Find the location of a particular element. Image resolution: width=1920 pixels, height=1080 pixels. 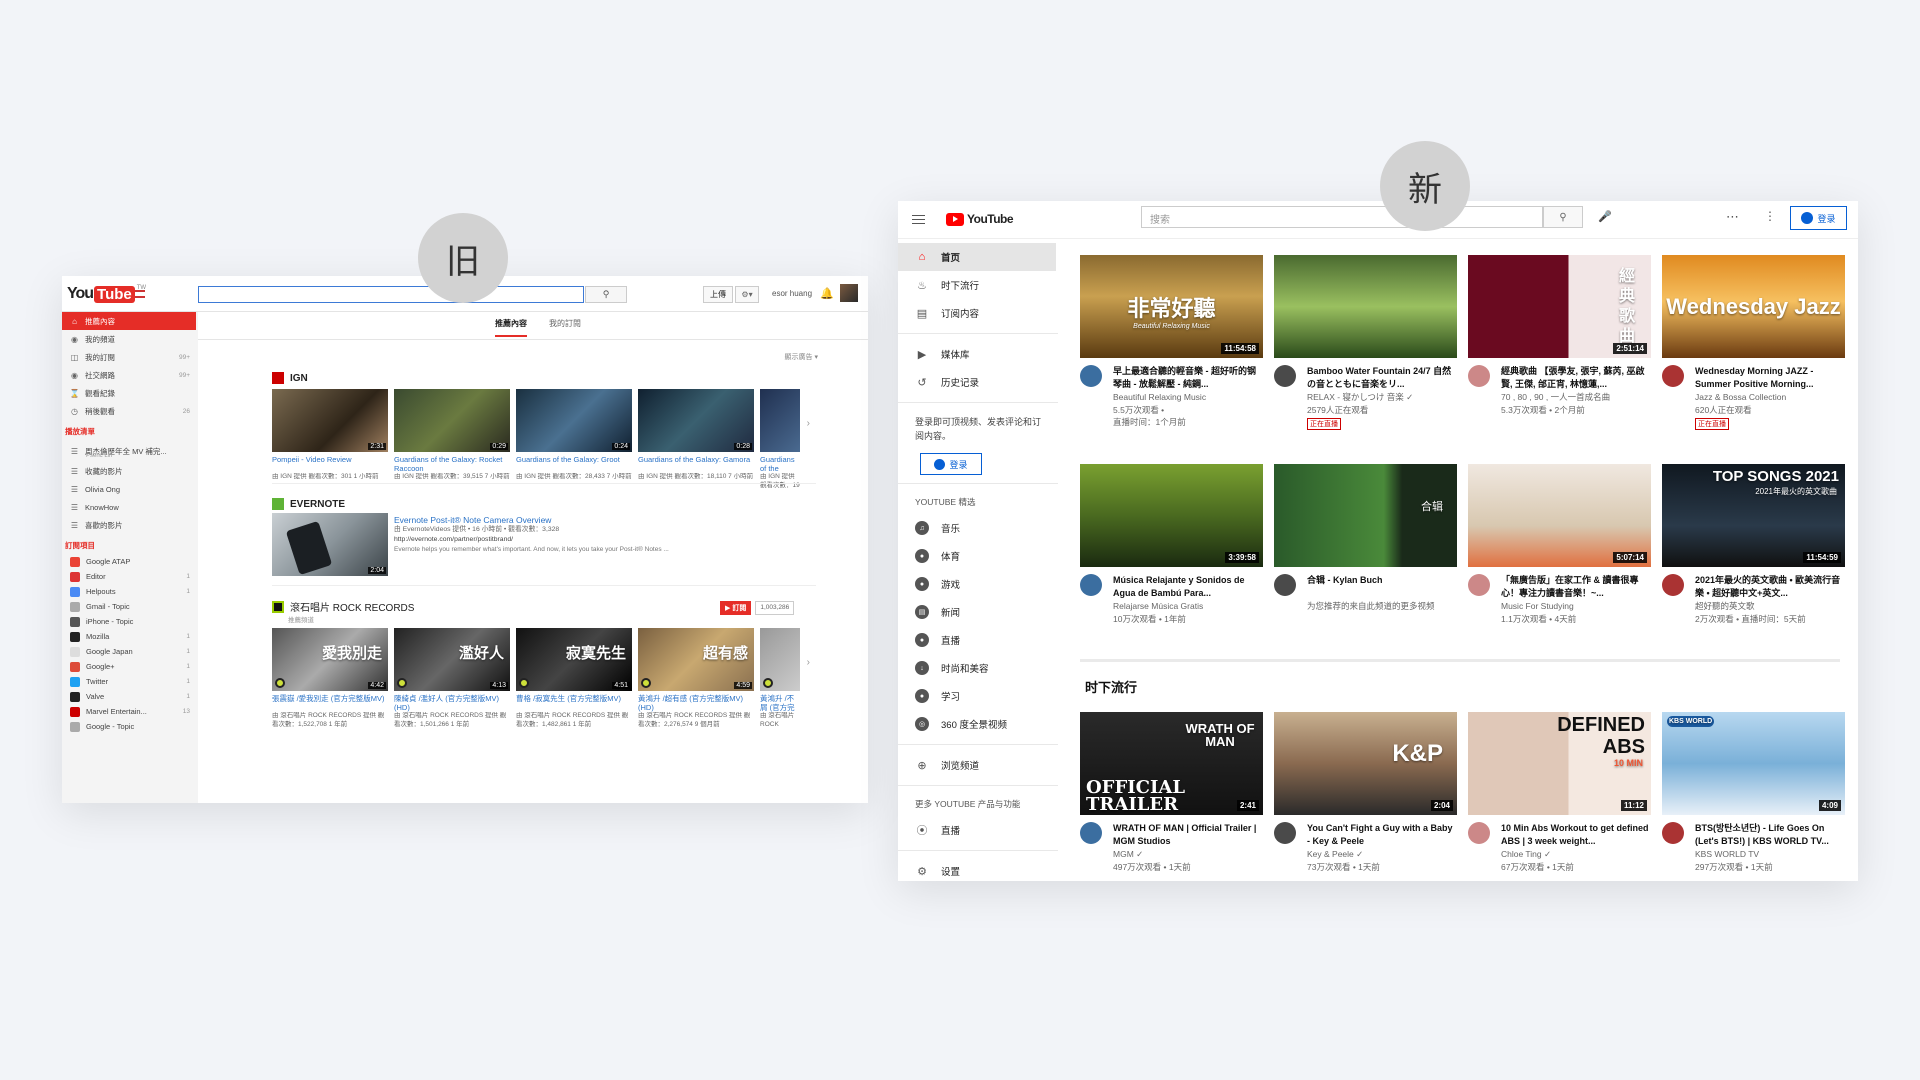

sidebar-item: ⌂ 推薦內容 is located at coordinates (129, 321).